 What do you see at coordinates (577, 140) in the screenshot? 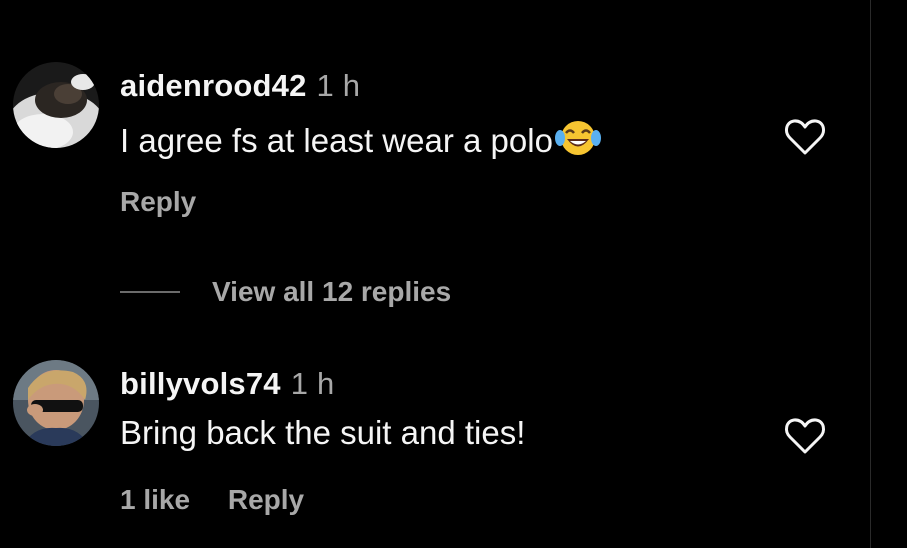
I see `laughing-emoji-icon` at bounding box center [577, 140].